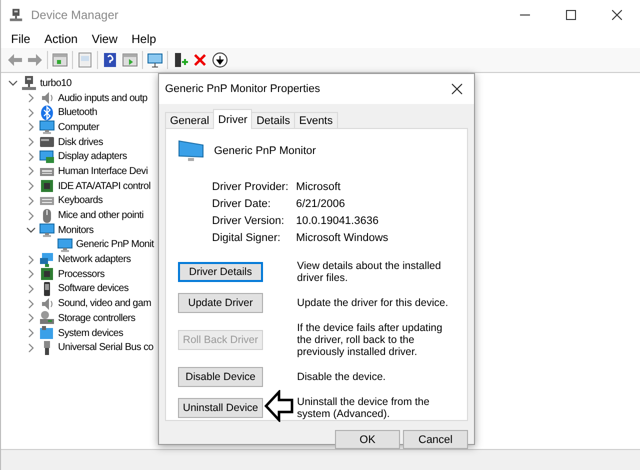  What do you see at coordinates (47, 333) in the screenshot?
I see `system-icon` at bounding box center [47, 333].